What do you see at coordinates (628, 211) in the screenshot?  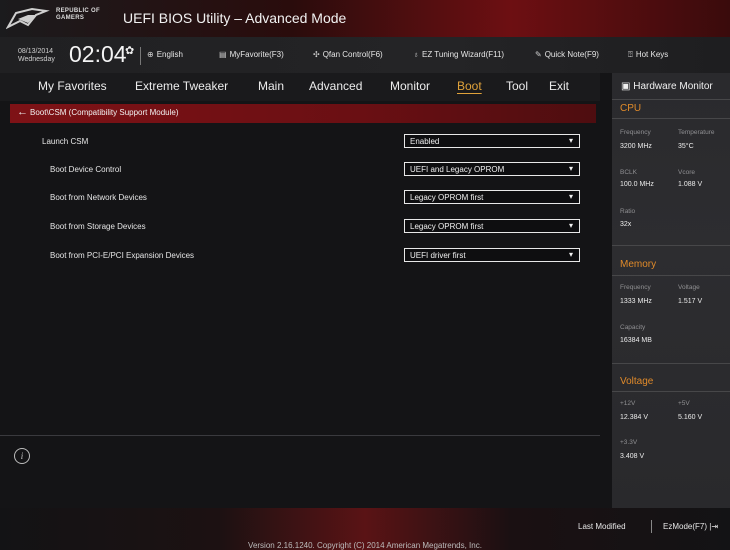 I see `ratio-label: Ratio` at bounding box center [628, 211].